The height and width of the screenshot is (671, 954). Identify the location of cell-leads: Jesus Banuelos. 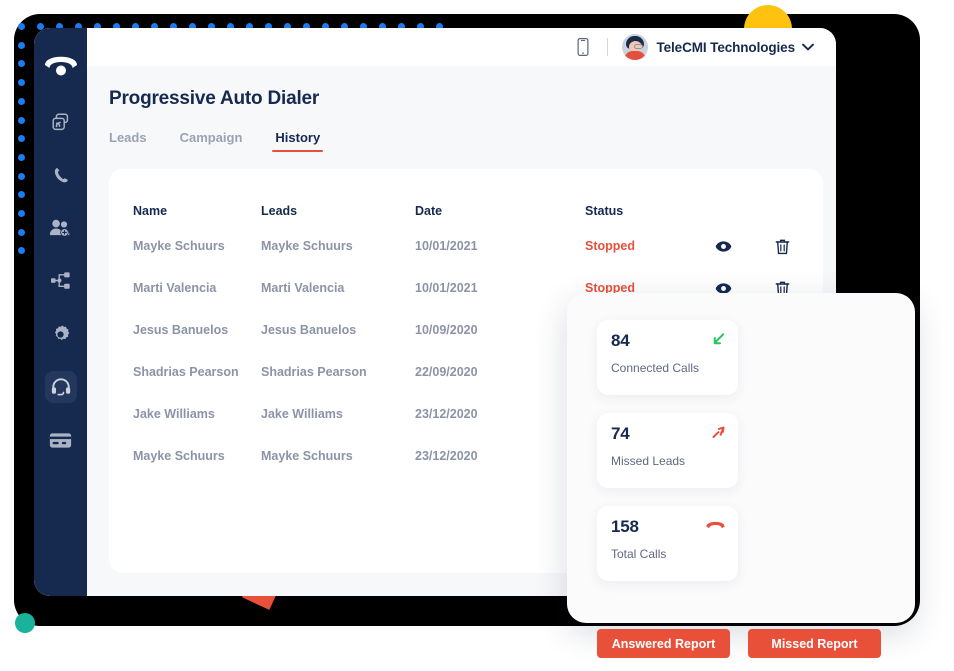
(309, 330).